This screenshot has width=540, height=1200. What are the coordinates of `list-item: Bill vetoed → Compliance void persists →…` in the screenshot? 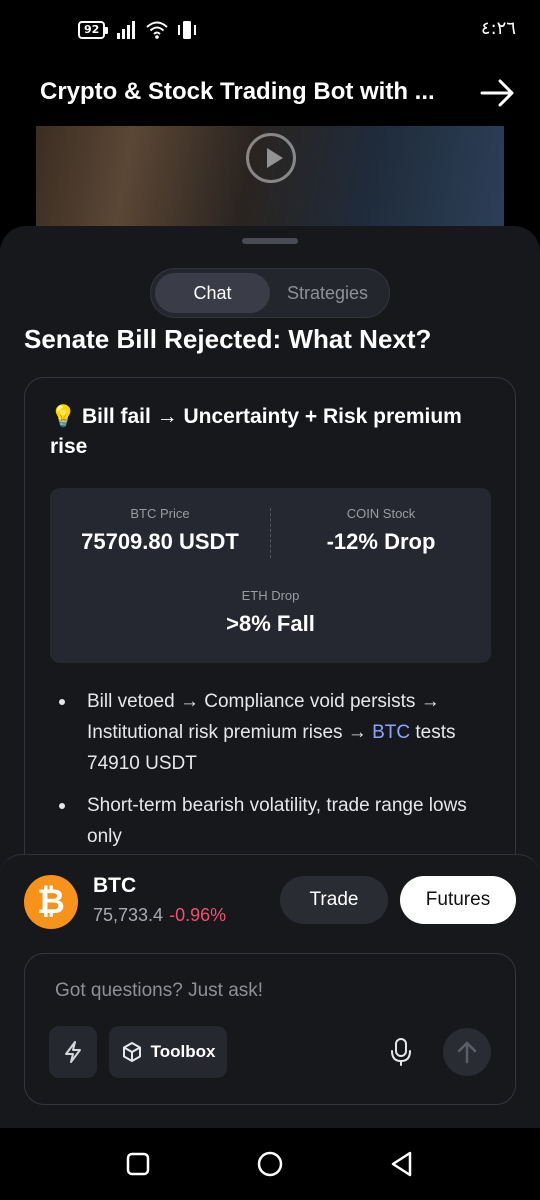 It's located at (272, 732).